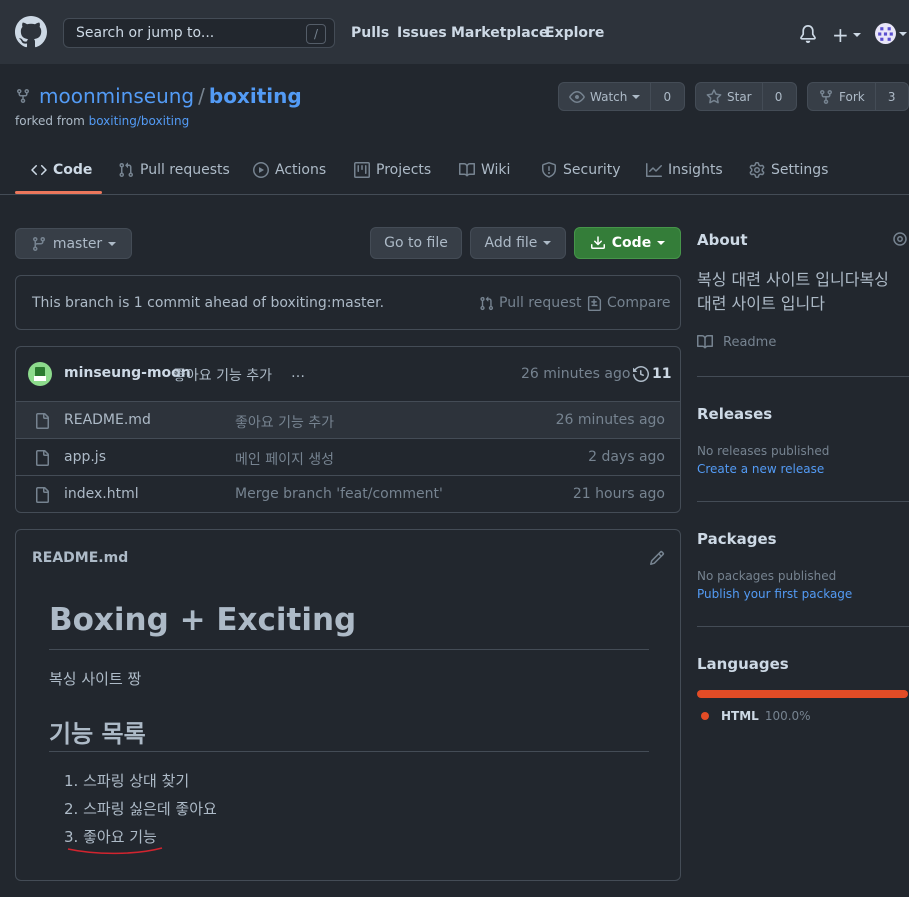 The height and width of the screenshot is (897, 909). What do you see at coordinates (592, 170) in the screenshot?
I see `tab-security-label: Security` at bounding box center [592, 170].